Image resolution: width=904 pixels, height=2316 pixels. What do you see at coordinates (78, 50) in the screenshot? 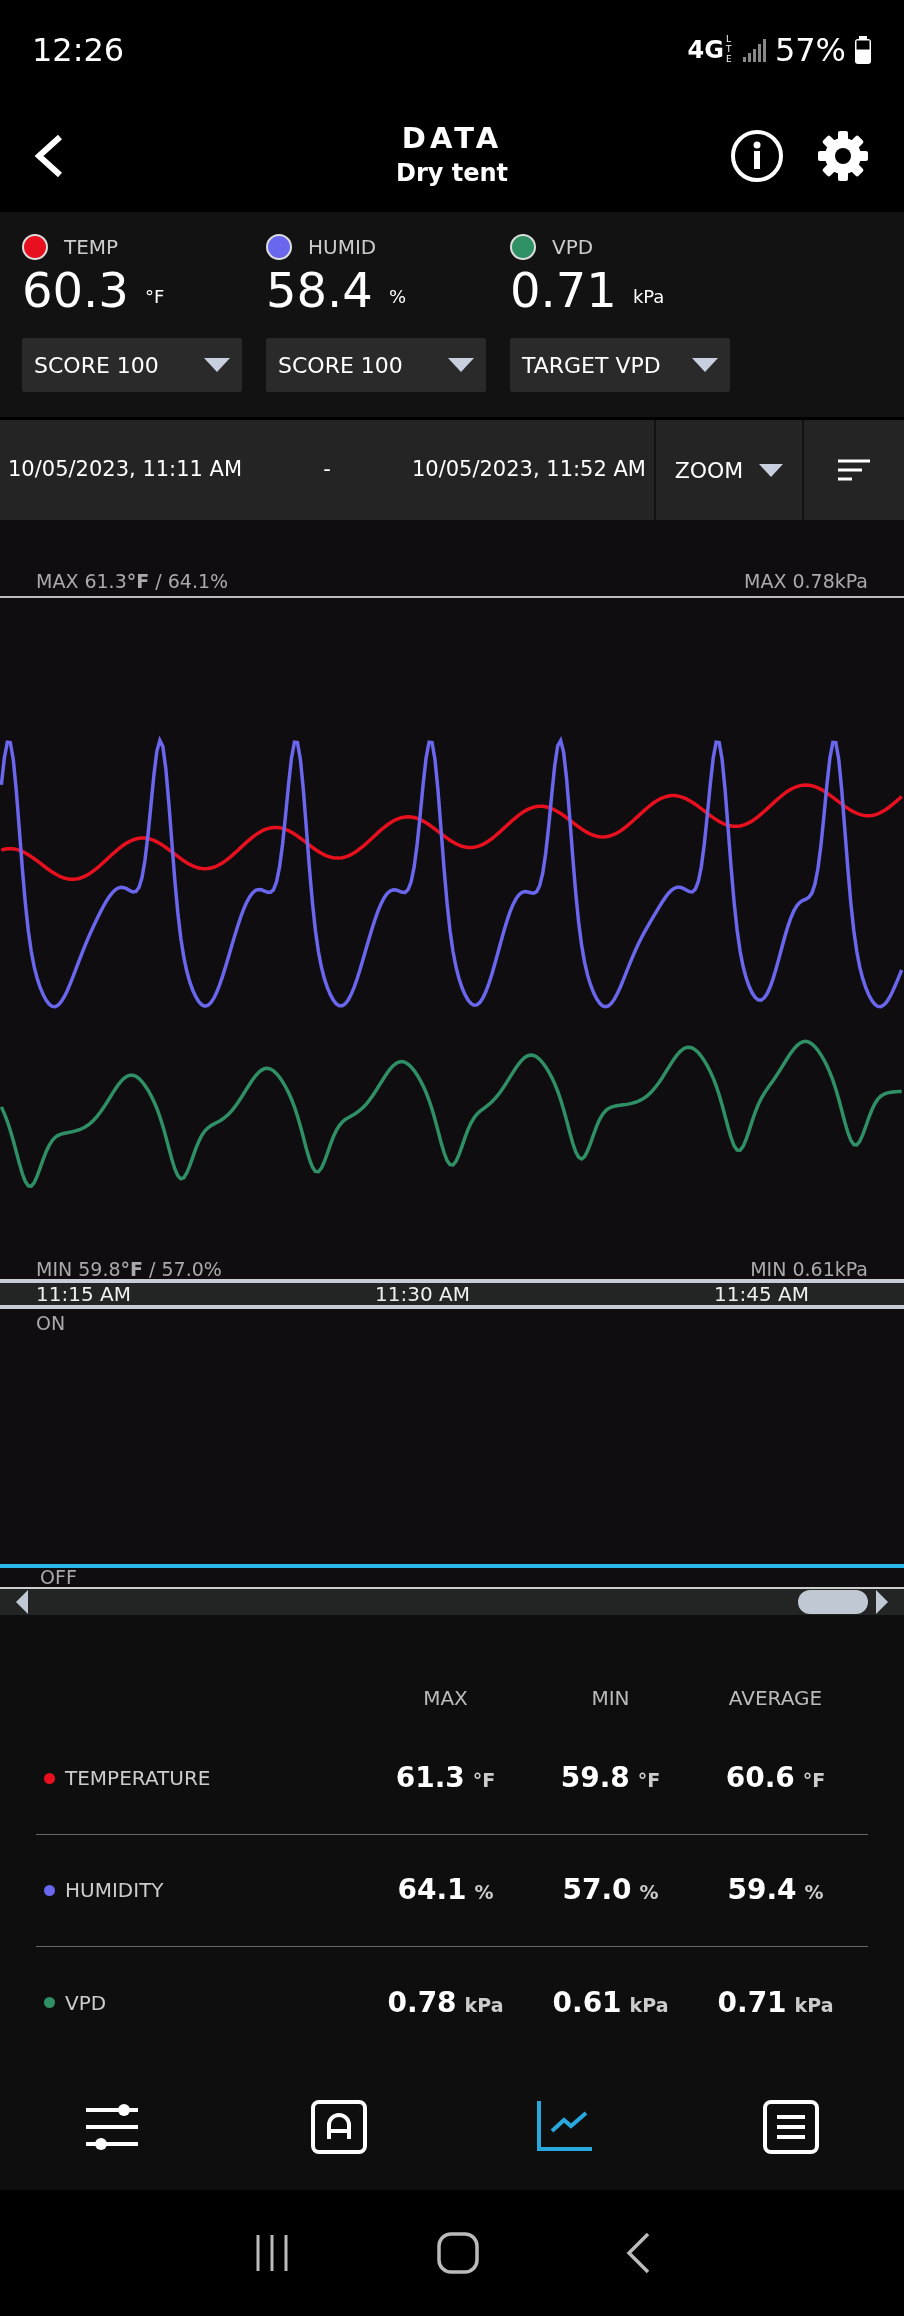
I see `clock: 12:26` at bounding box center [78, 50].